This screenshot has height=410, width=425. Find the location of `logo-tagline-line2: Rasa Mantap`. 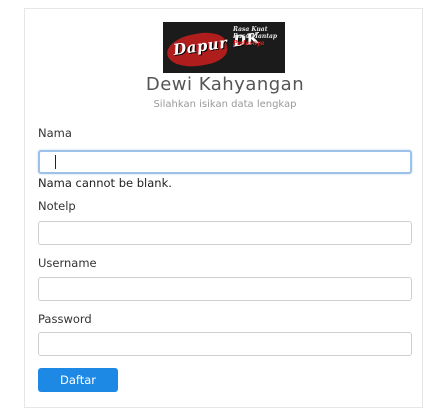

logo-tagline-line2: Rasa Mantap is located at coordinates (255, 36).